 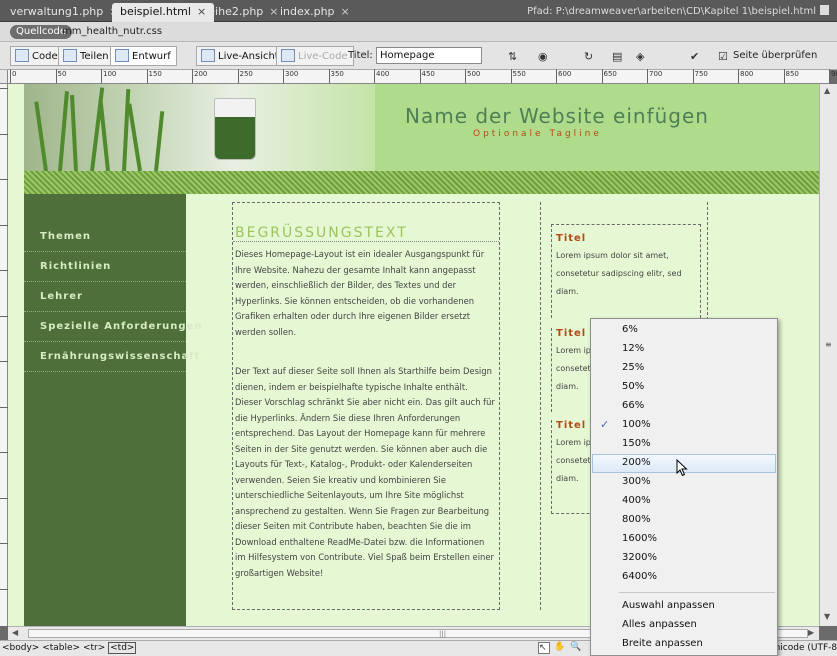 I want to click on zoom-fit-option: Breite anpassen, so click(x=684, y=644).